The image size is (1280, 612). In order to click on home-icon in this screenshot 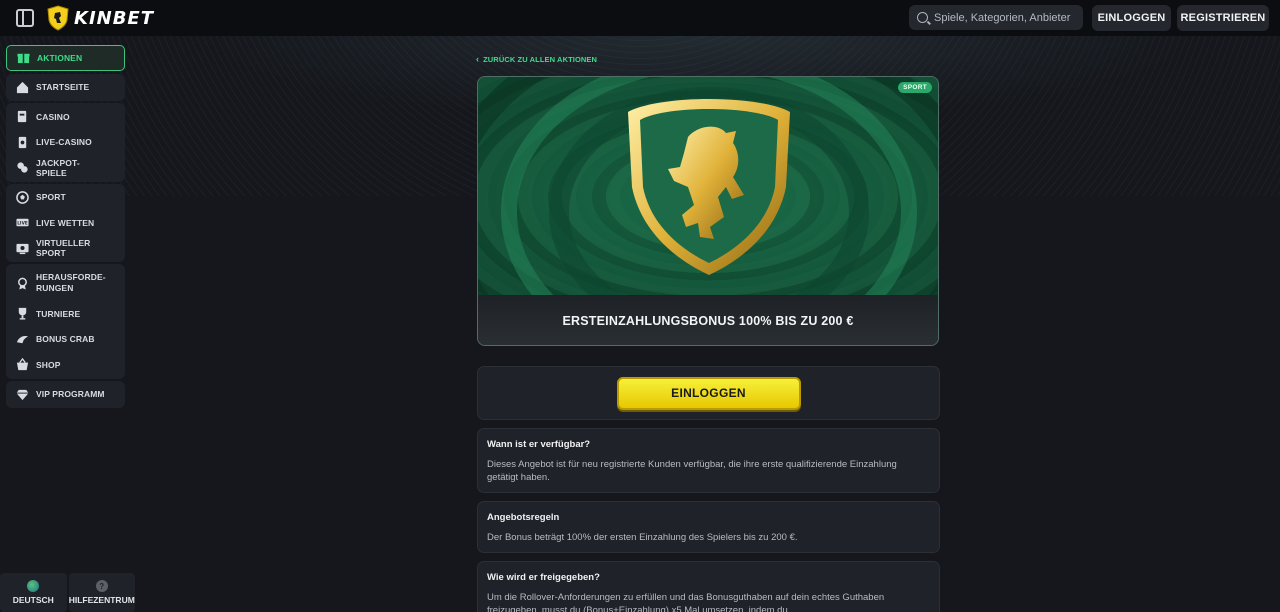, I will do `click(22, 87)`.